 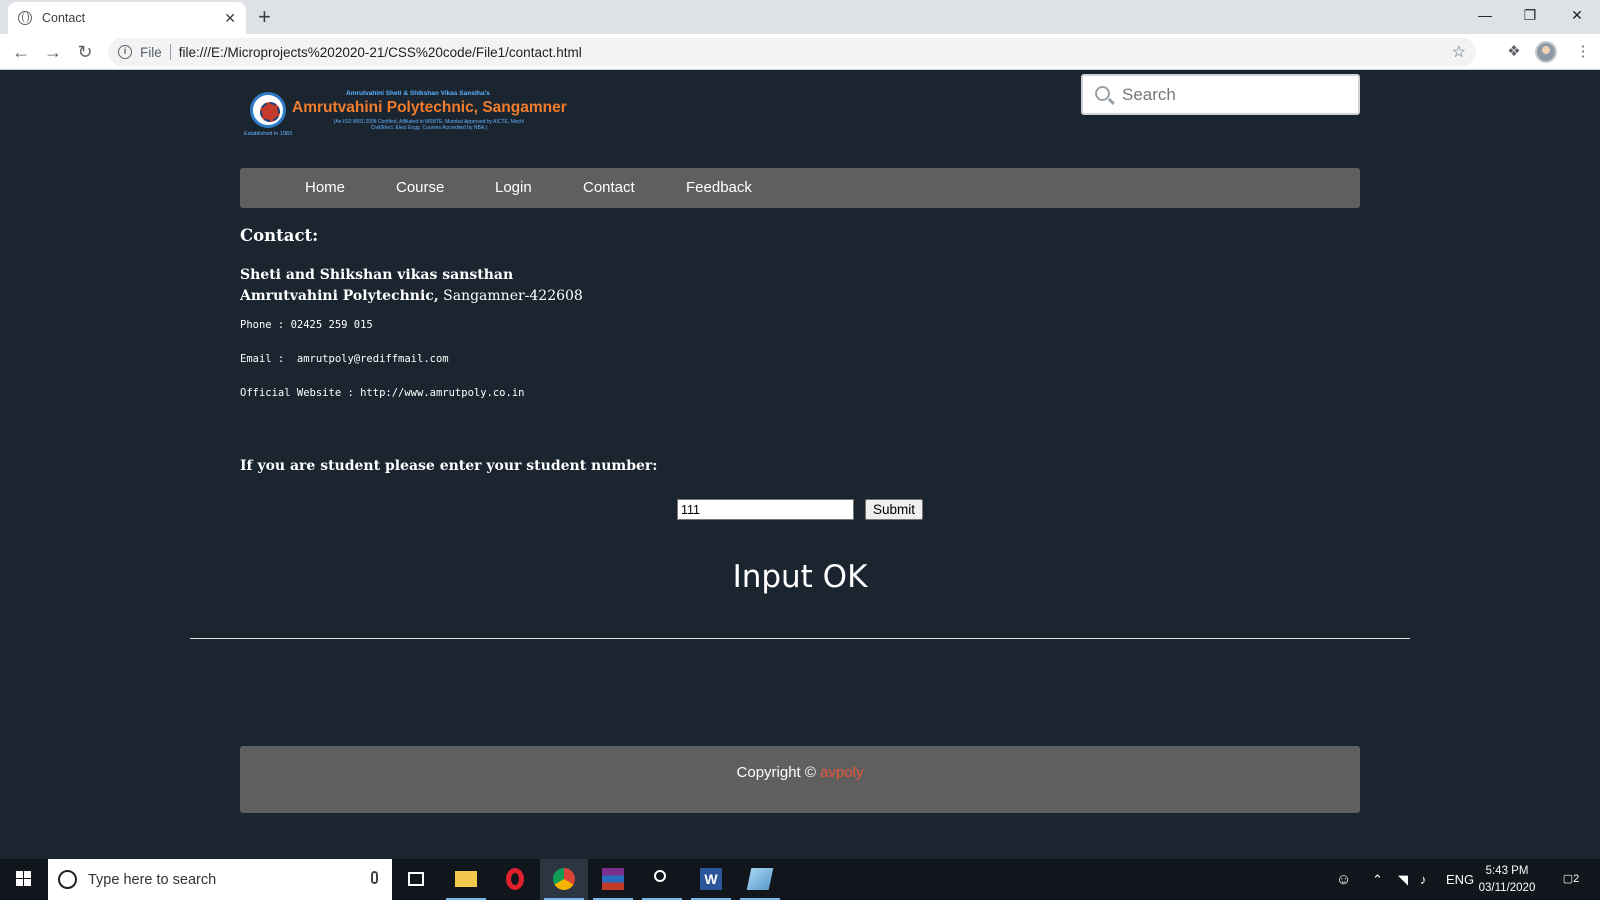 I want to click on task-view-button, so click(x=416, y=879).